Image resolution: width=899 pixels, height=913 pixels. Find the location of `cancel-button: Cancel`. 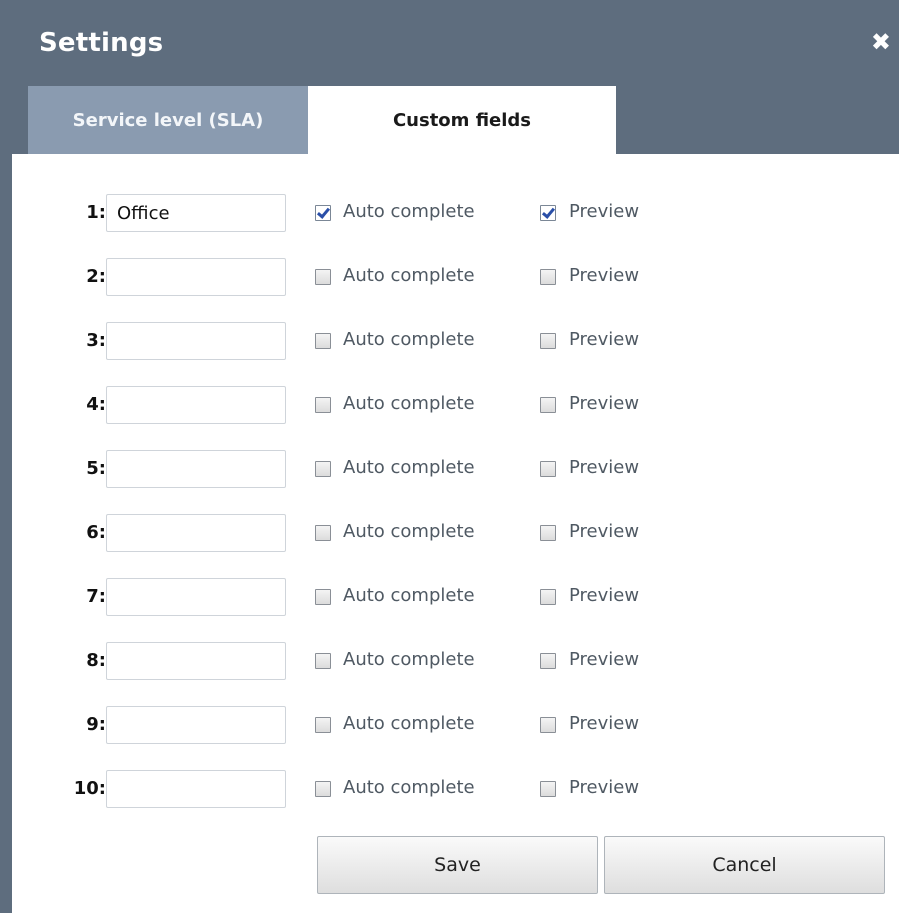

cancel-button: Cancel is located at coordinates (744, 865).